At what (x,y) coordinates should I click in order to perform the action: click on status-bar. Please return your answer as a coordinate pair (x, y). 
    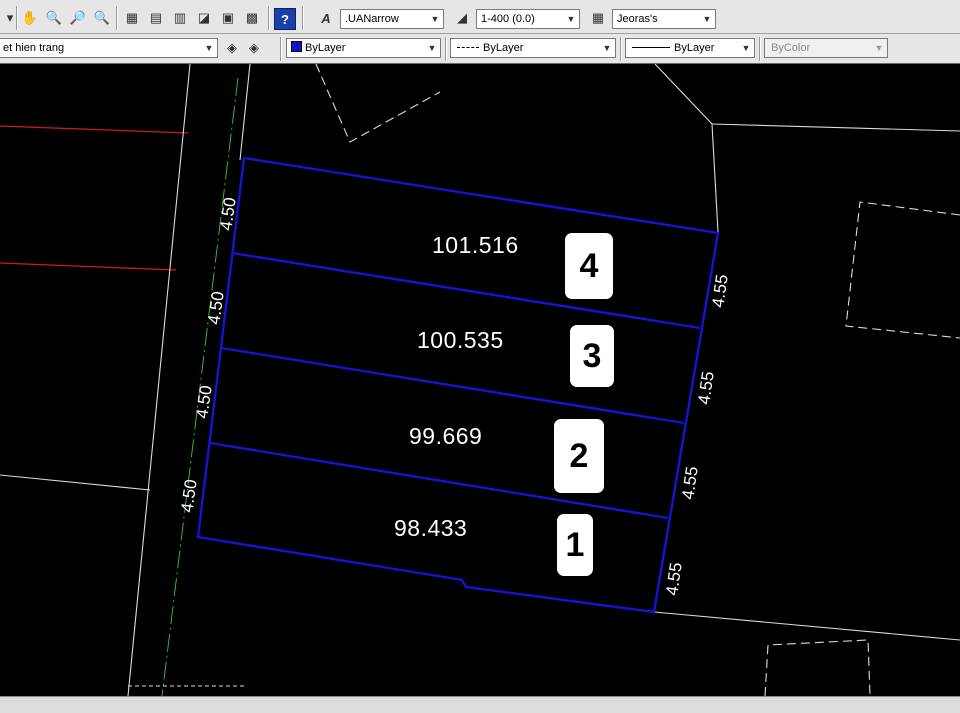
    Looking at the image, I should click on (480, 704).